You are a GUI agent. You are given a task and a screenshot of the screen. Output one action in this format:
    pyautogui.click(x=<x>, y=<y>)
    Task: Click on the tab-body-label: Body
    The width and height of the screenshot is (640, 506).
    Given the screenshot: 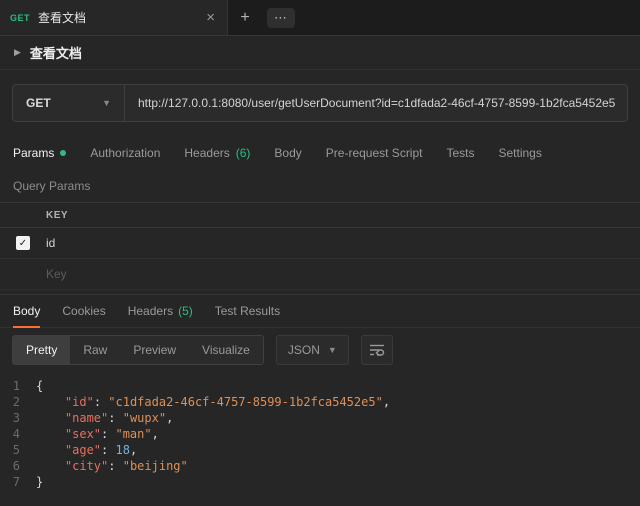 What is the action you would take?
    pyautogui.click(x=288, y=153)
    